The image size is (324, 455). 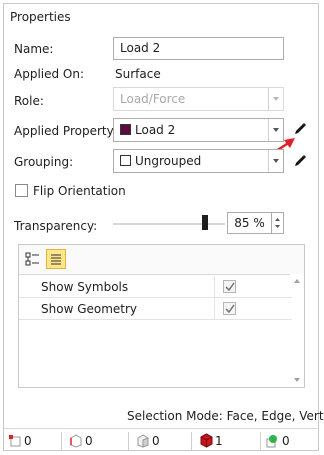 I want to click on grid-scrollbar, so click(x=297, y=330).